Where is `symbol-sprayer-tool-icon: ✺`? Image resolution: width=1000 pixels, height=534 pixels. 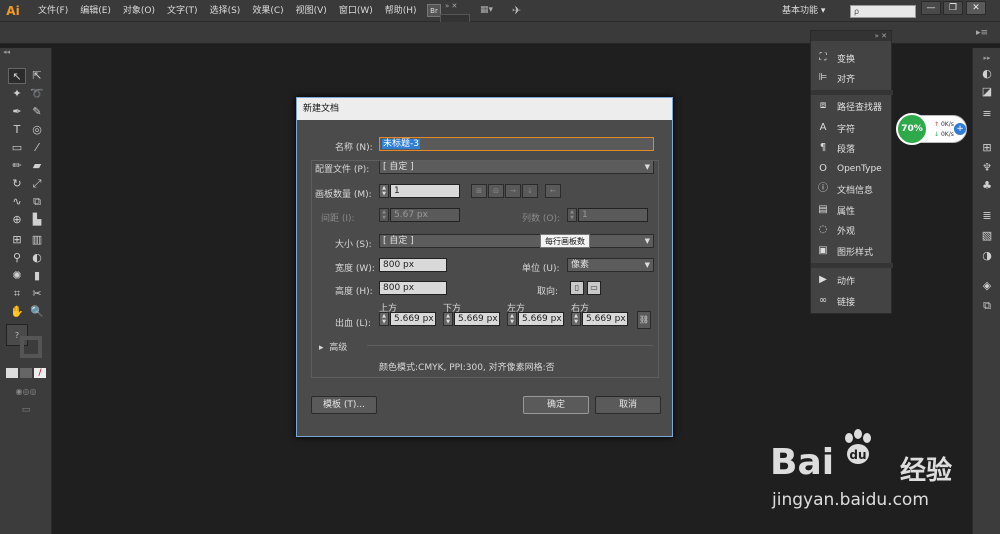 symbol-sprayer-tool-icon: ✺ is located at coordinates (17, 276).